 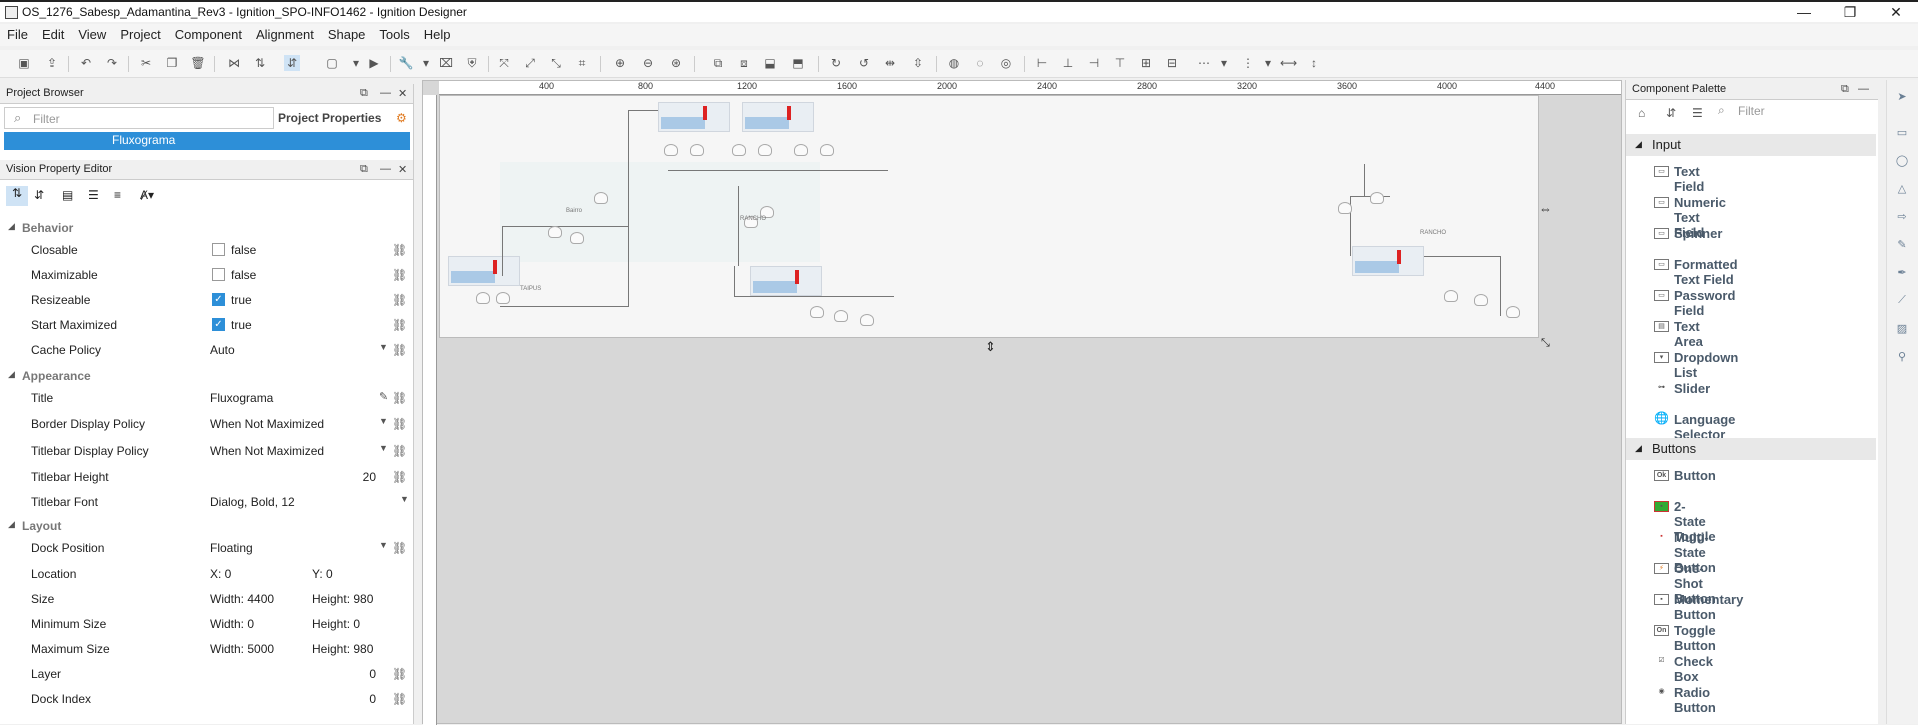 I want to click on maximizable-checkbox, so click(x=218, y=274).